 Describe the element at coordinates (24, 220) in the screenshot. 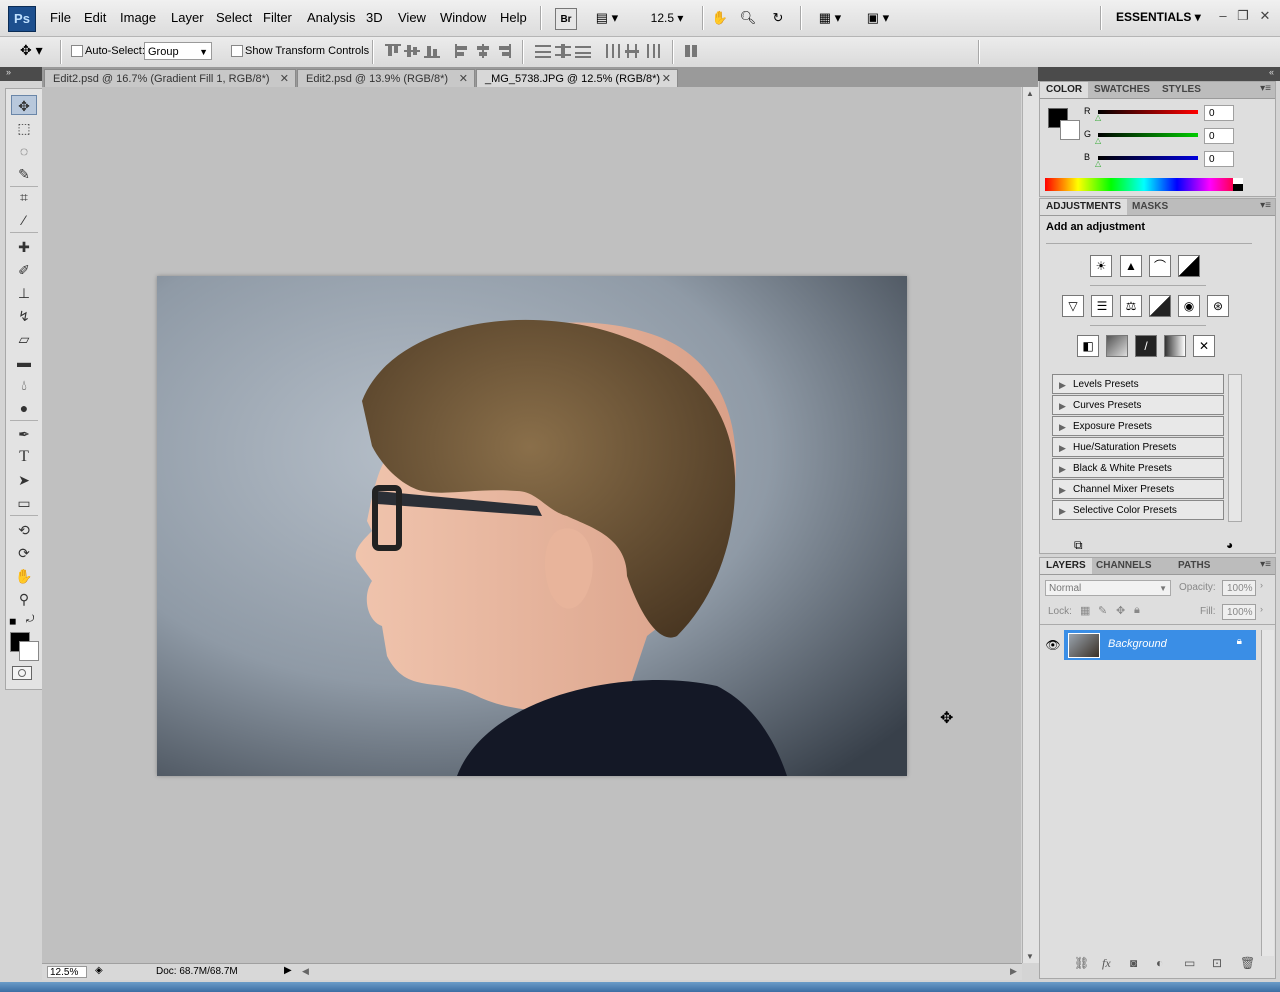

I see `eyedropper-tool-icon: ⁄` at that location.